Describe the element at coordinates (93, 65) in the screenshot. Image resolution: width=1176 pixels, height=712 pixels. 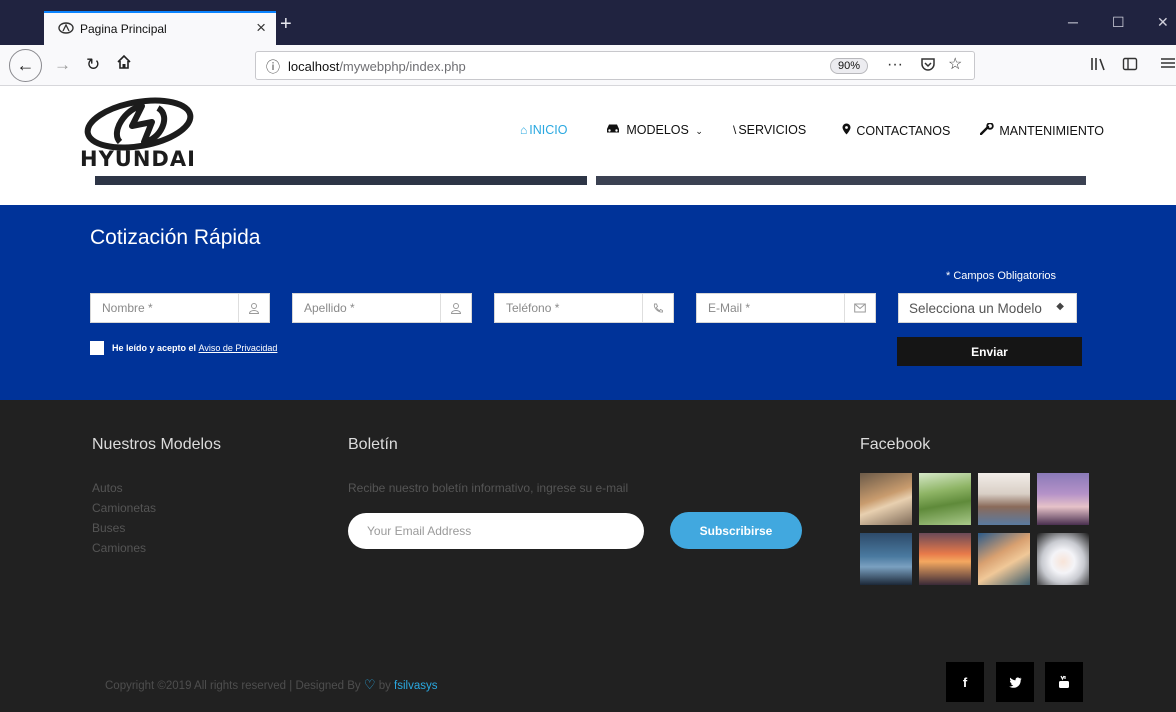
I see `reload-icon: ↻` at that location.